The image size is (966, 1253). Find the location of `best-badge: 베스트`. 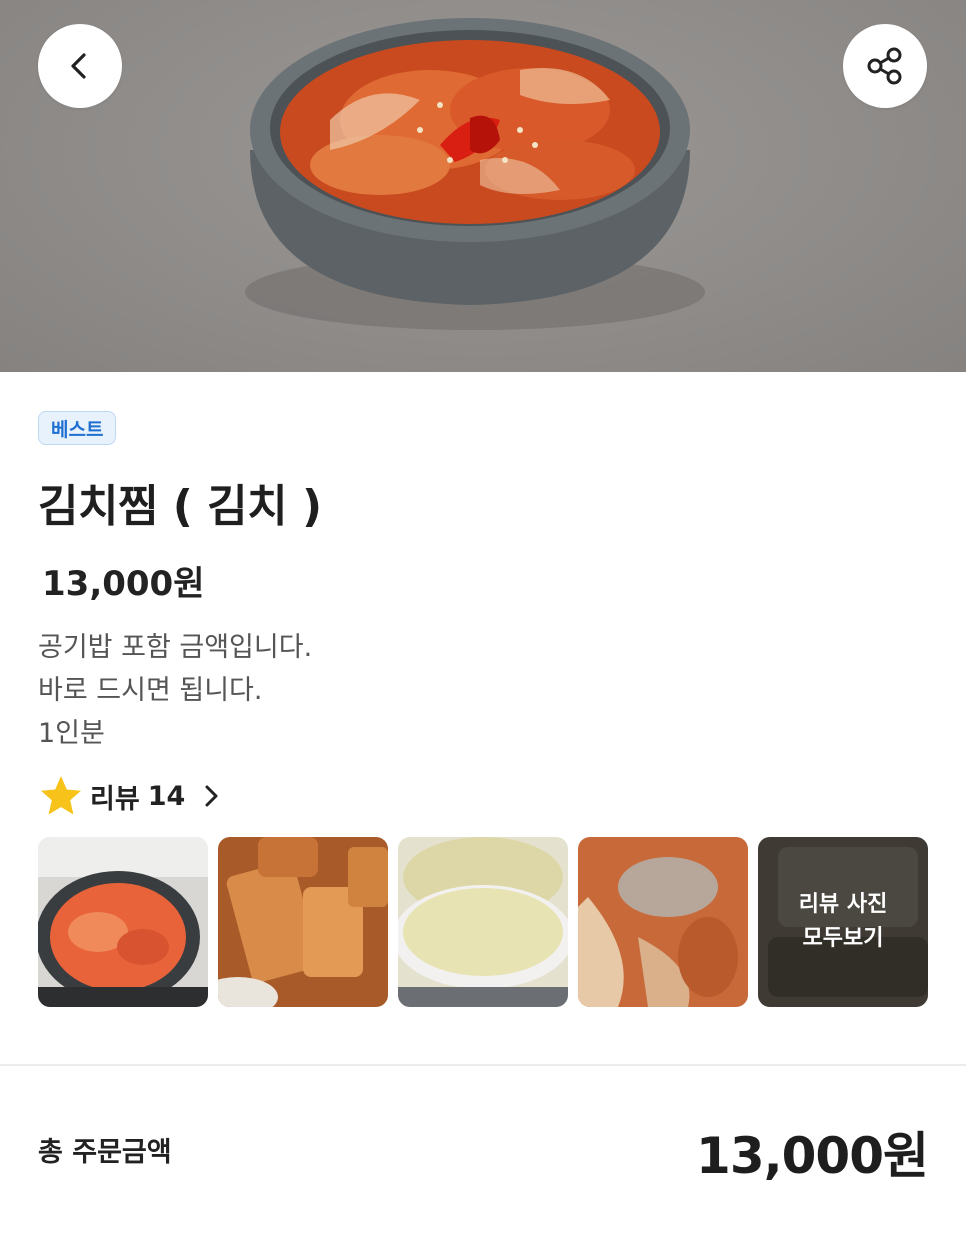

best-badge: 베스트 is located at coordinates (77, 428).